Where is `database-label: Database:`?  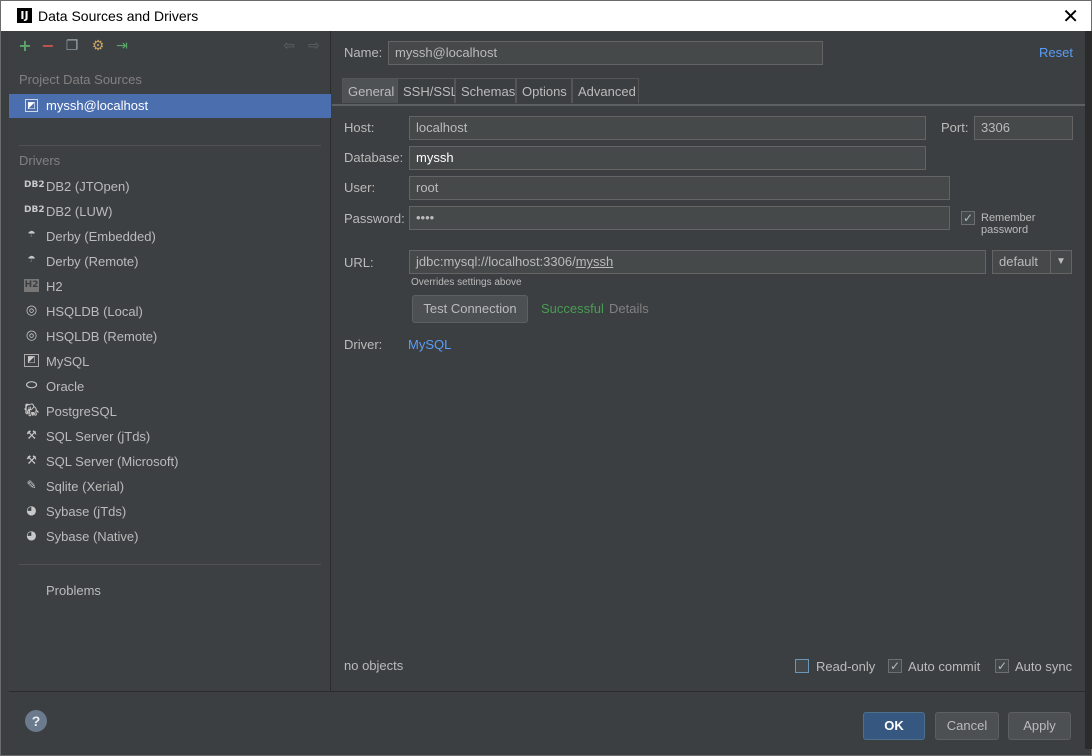
database-label: Database: is located at coordinates (374, 157).